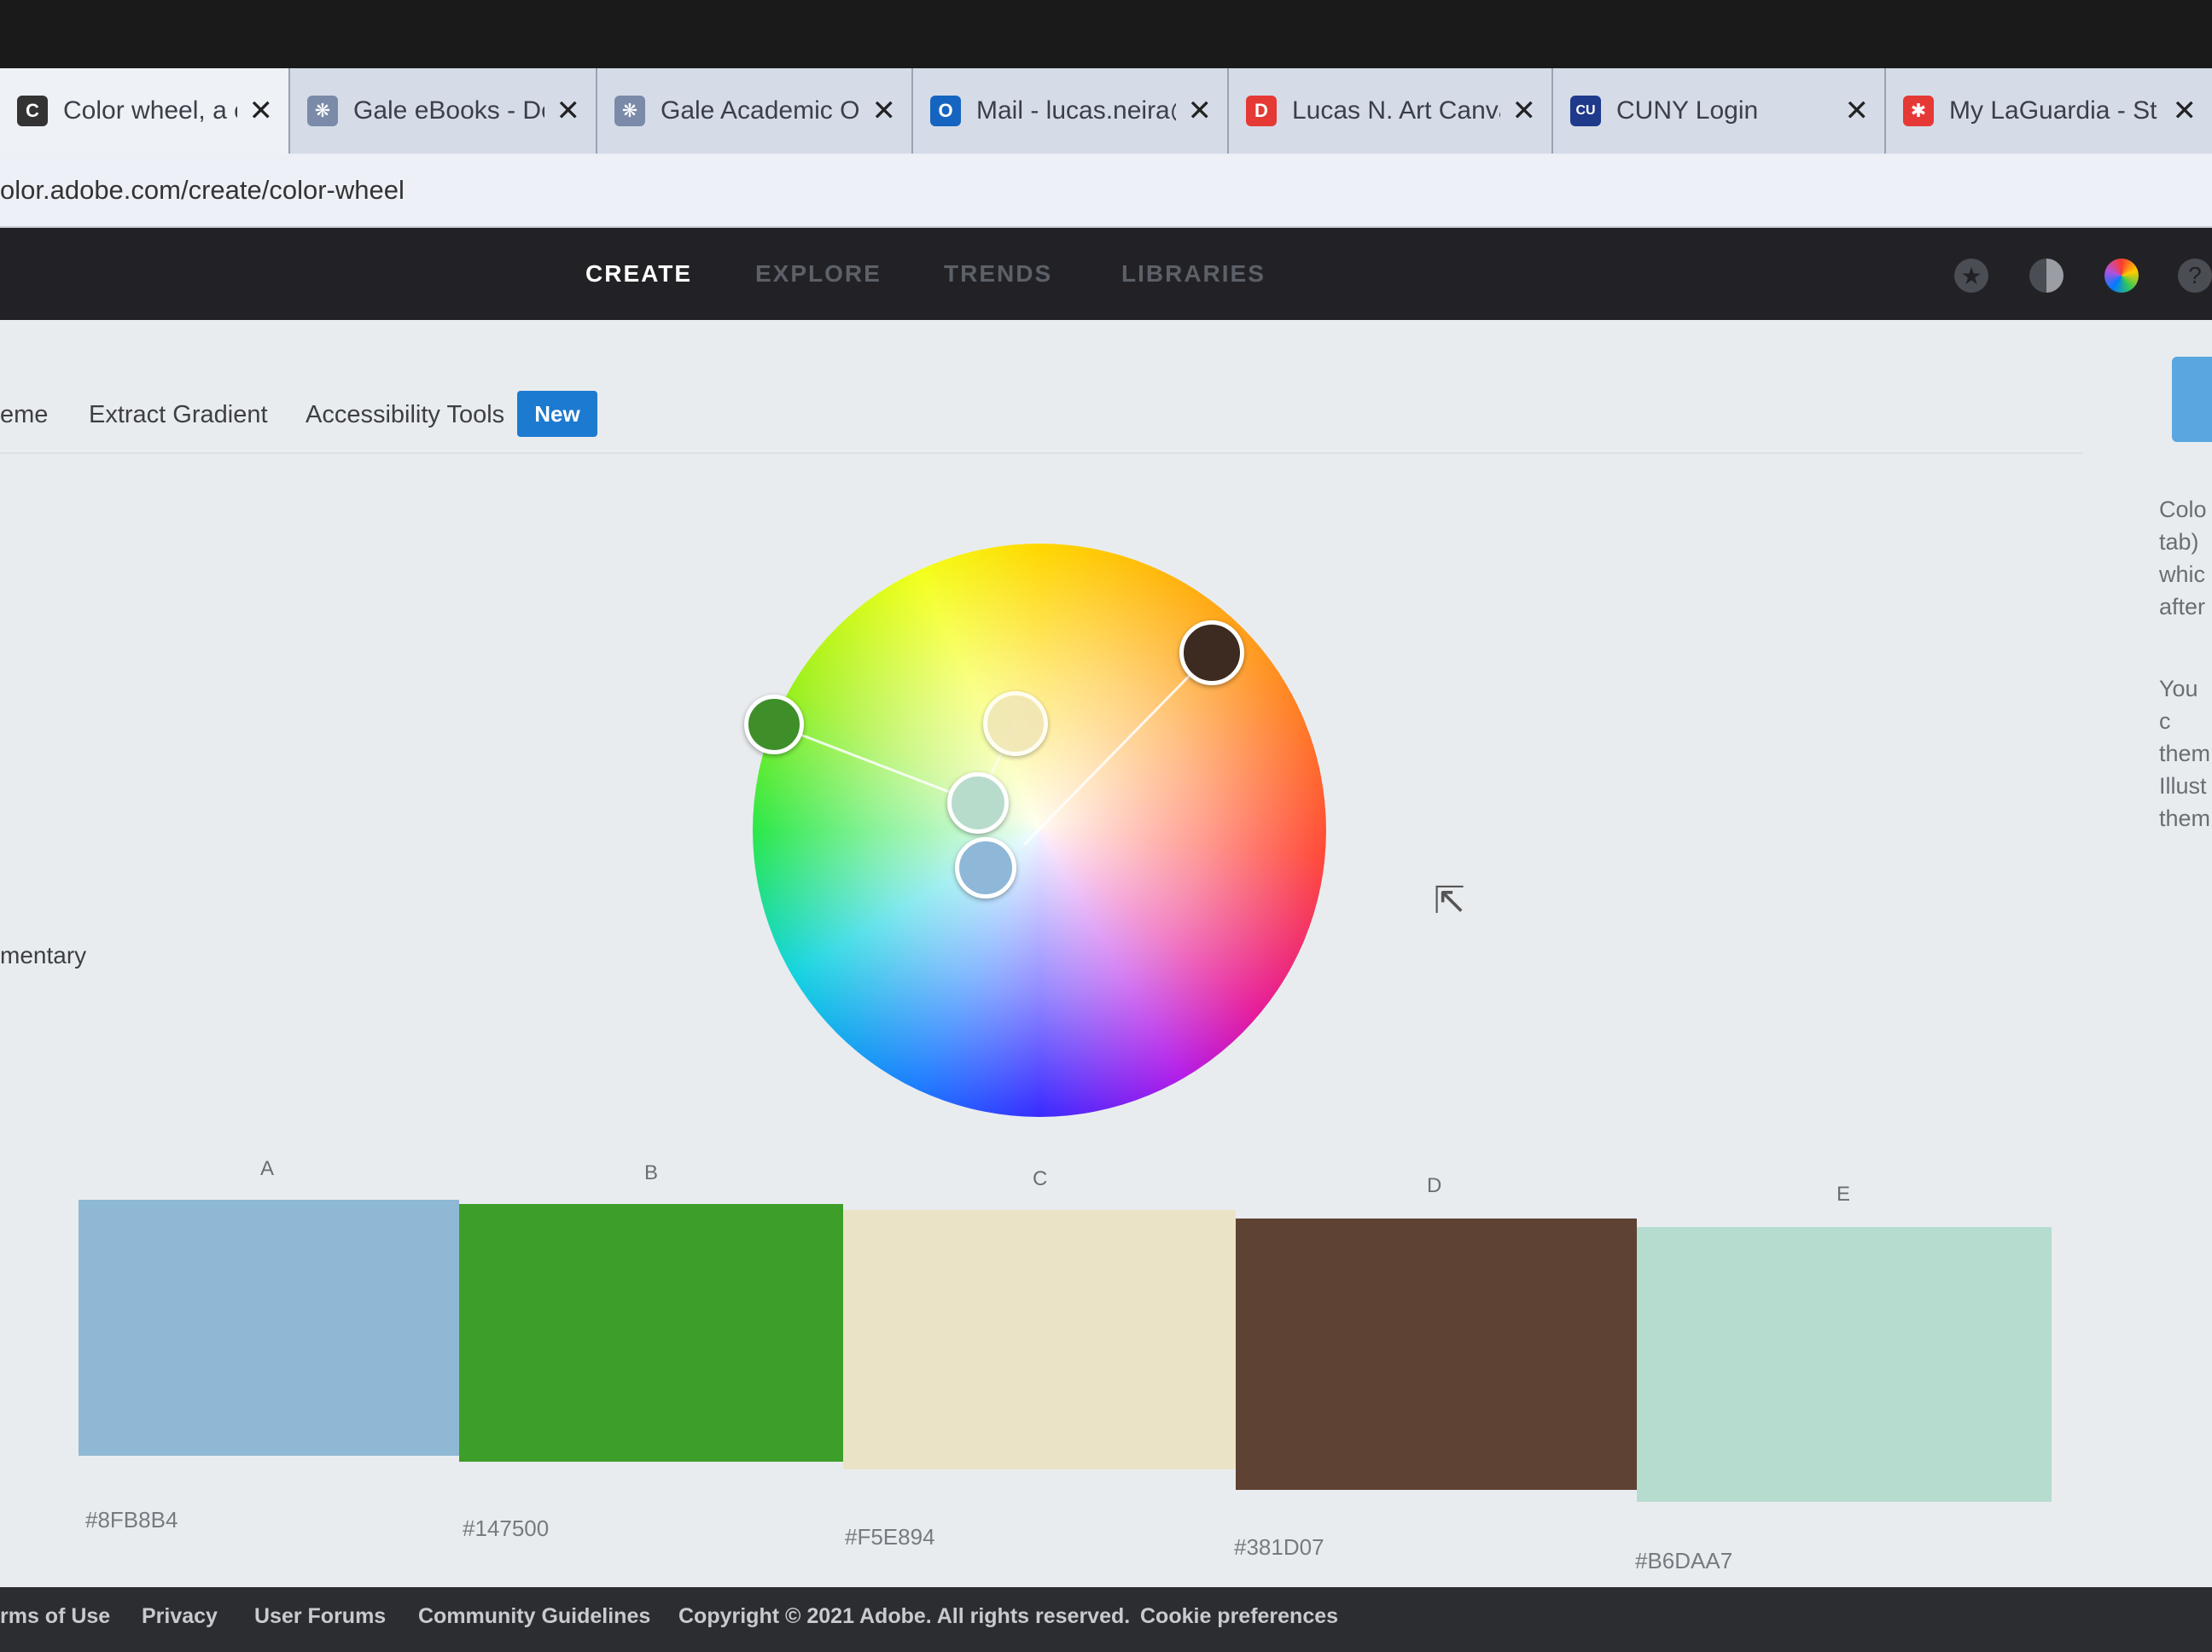 This screenshot has height=1652, width=2212. What do you see at coordinates (651, 1172) in the screenshot?
I see `swatch-label-b: B` at bounding box center [651, 1172].